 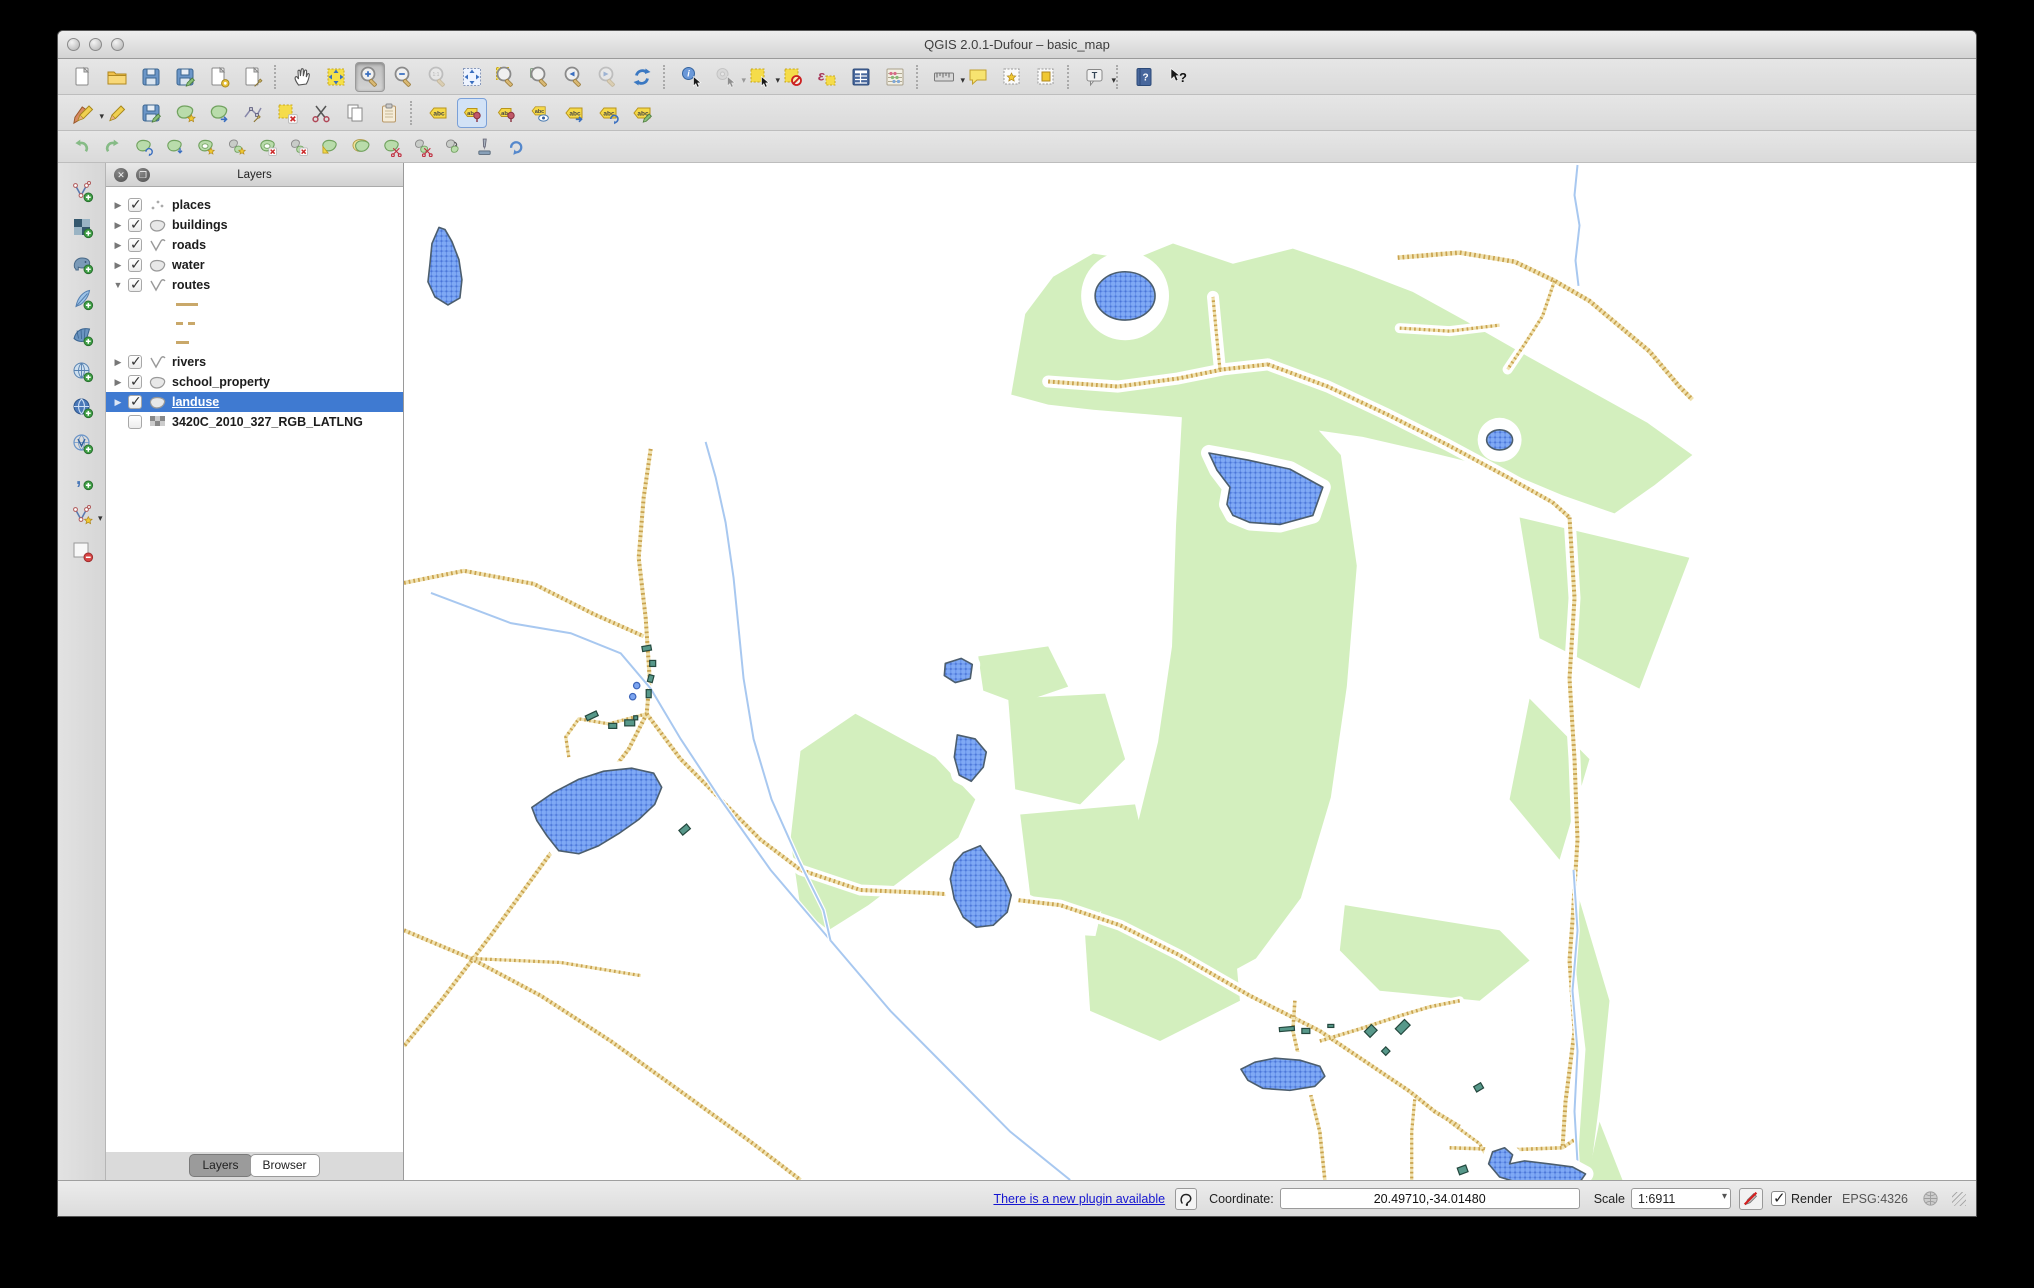 I want to click on layer-row-3420C_2010_327_RGB_LATLNG: 3420C_2010_327_RGB_LATLNG, so click(x=254, y=422).